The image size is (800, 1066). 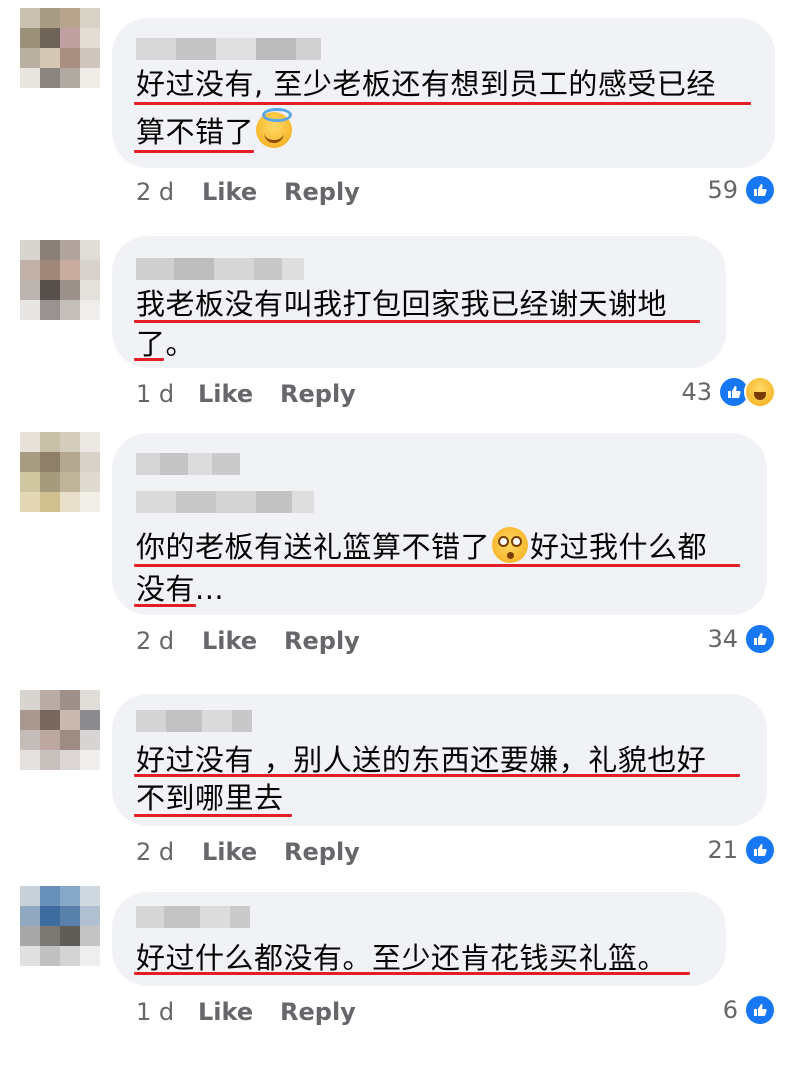 I want to click on reaction-count: 34, so click(x=722, y=639).